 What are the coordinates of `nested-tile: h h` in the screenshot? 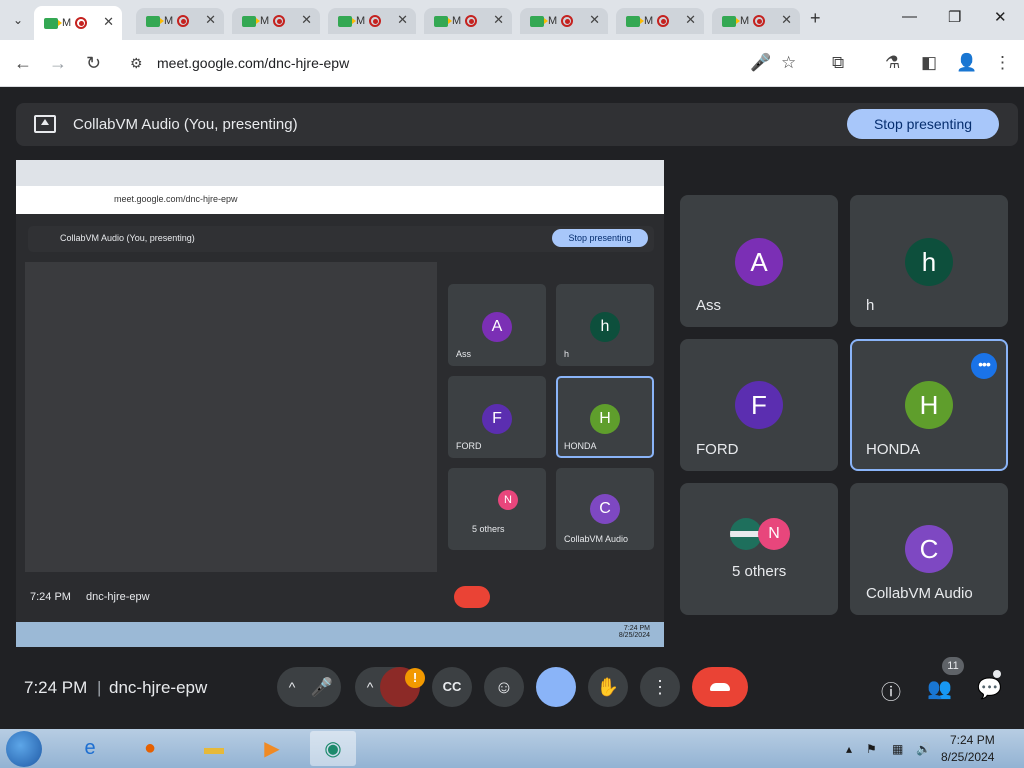 It's located at (605, 325).